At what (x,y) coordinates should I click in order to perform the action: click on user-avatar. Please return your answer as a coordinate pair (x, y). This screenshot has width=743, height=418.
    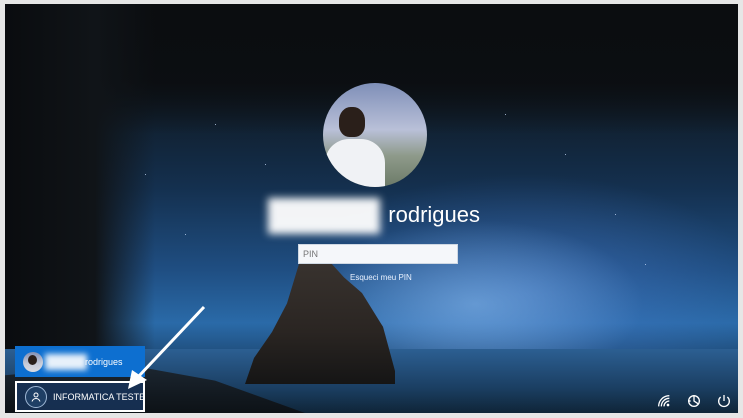
    Looking at the image, I should click on (375, 135).